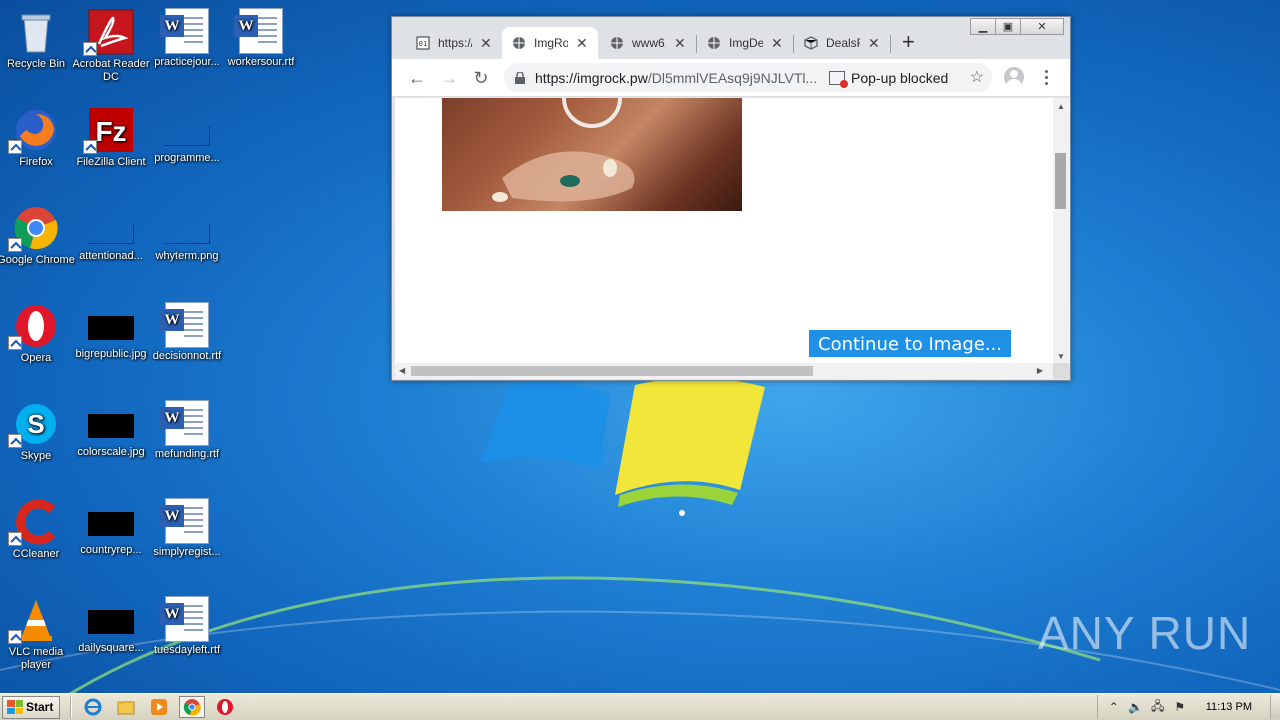 This screenshot has height=720, width=1280. What do you see at coordinates (1060, 181) in the screenshot?
I see `vertical-scroll-thumb` at bounding box center [1060, 181].